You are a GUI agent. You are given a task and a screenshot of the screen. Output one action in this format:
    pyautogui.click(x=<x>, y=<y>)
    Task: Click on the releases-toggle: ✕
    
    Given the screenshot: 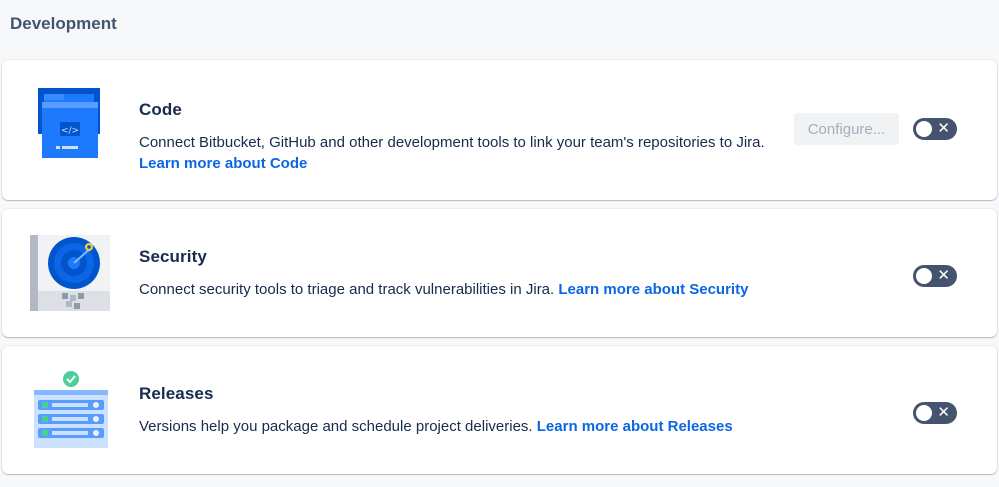 What is the action you would take?
    pyautogui.click(x=935, y=413)
    